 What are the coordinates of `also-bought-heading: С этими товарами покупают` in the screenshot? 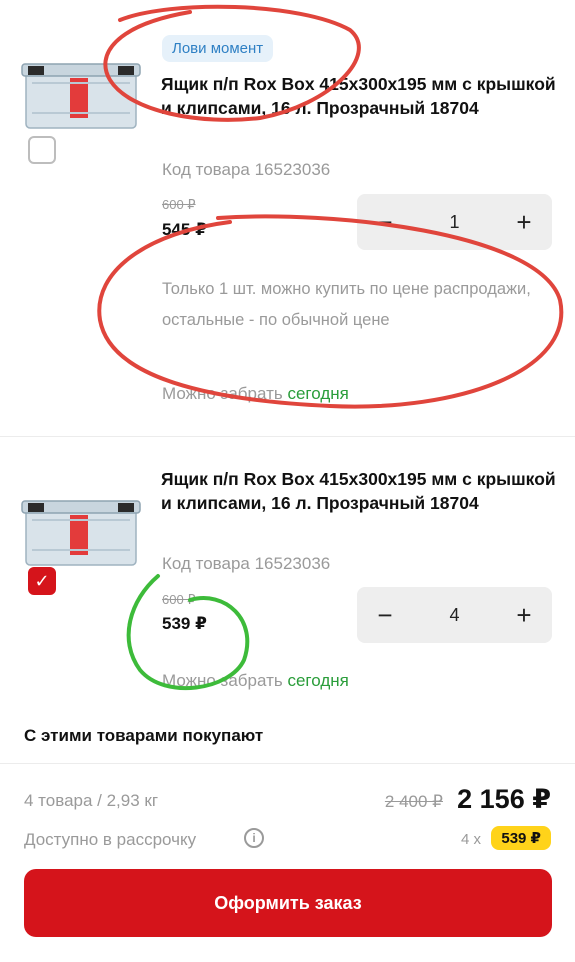 It's located at (144, 735).